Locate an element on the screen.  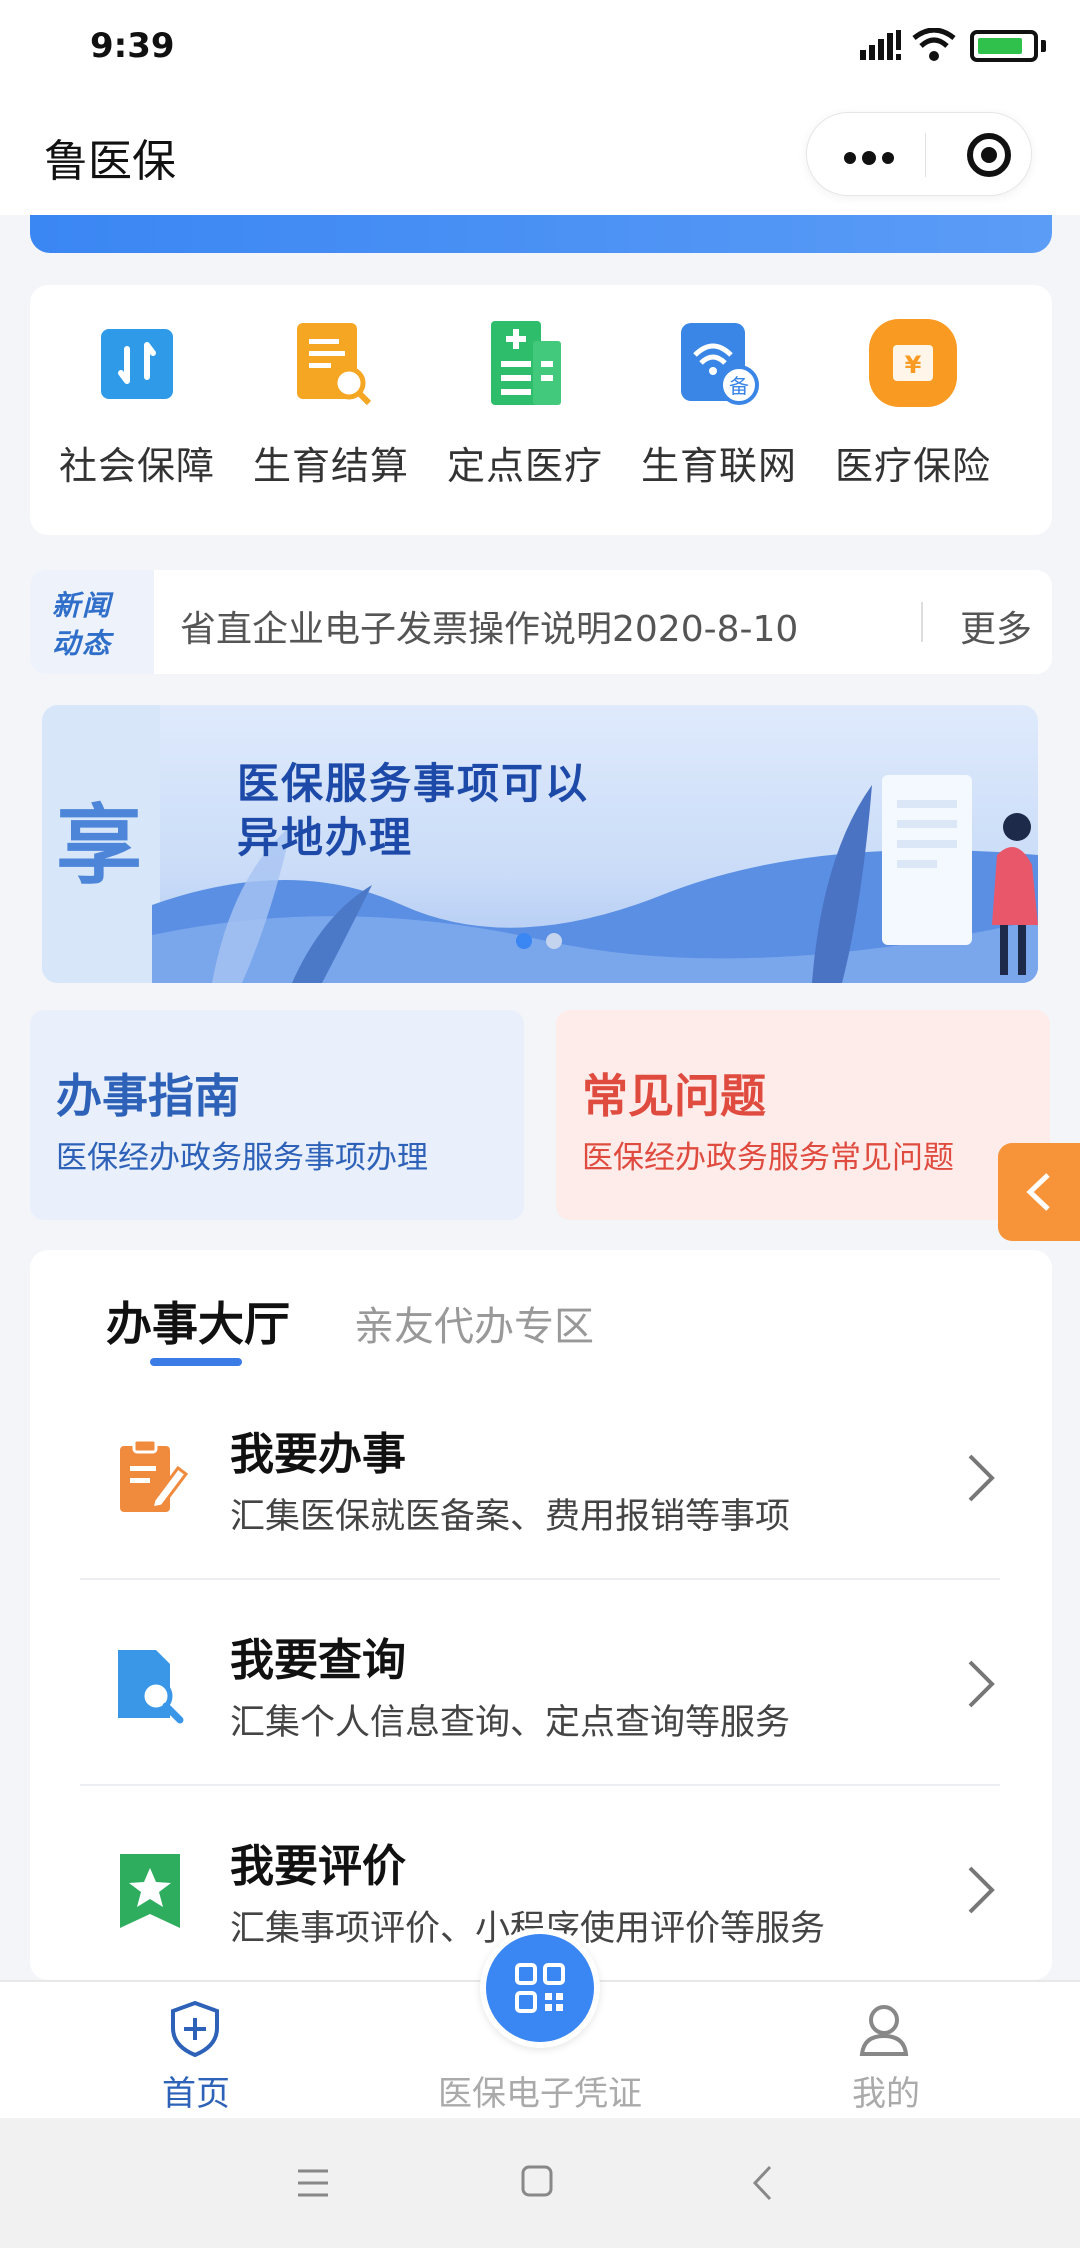
signal-icon is located at coordinates (880, 45).